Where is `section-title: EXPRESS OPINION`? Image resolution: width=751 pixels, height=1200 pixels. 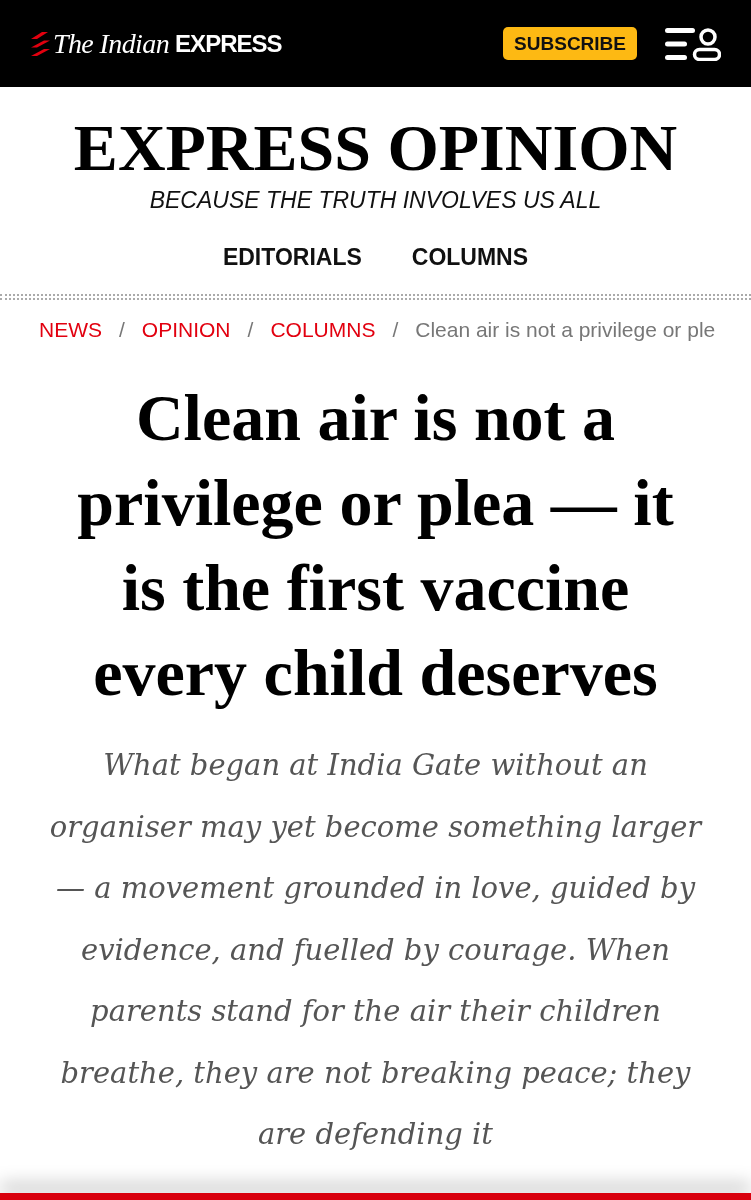
section-title: EXPRESS OPINION is located at coordinates (375, 148).